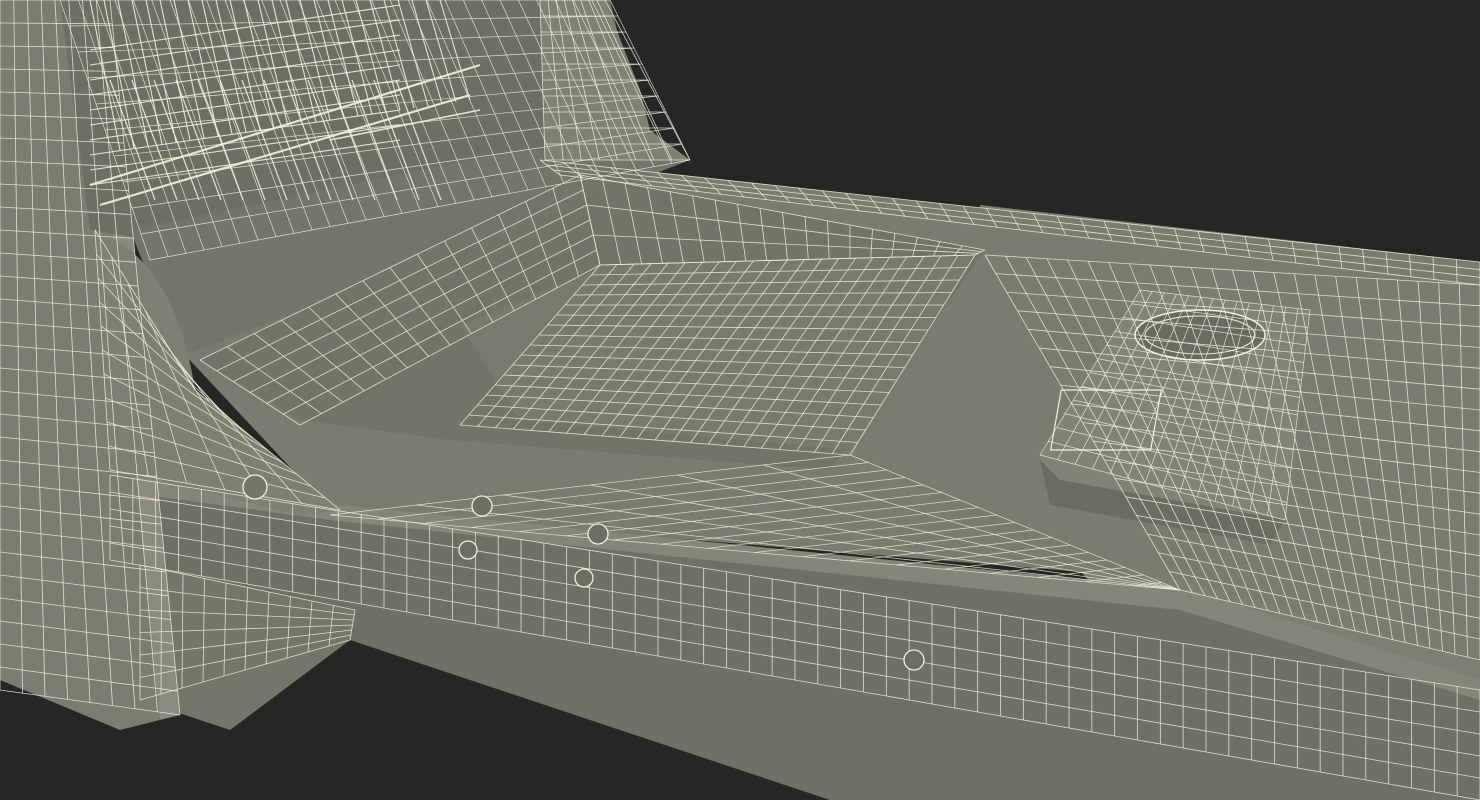  Describe the element at coordinates (1457, 271) in the screenshot. I see `mesh-edge` at that location.